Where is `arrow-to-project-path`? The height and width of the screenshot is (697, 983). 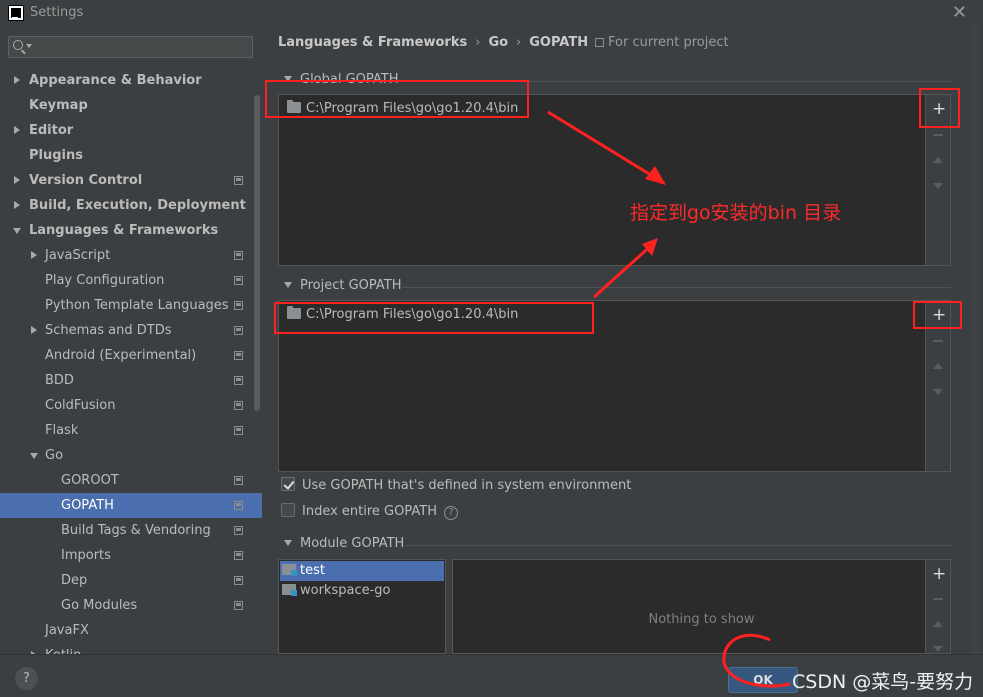
arrow-to-project-path is located at coordinates (625, 268).